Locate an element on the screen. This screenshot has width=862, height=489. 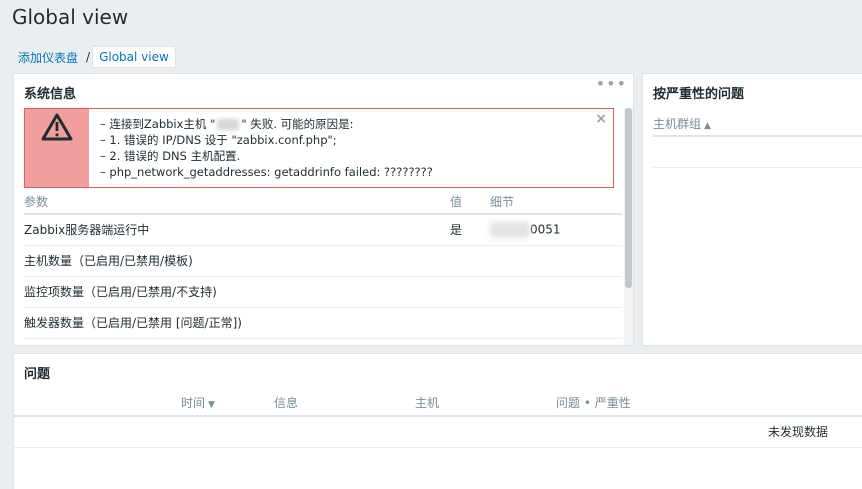
column-header-param: 参数 is located at coordinates (237, 202).